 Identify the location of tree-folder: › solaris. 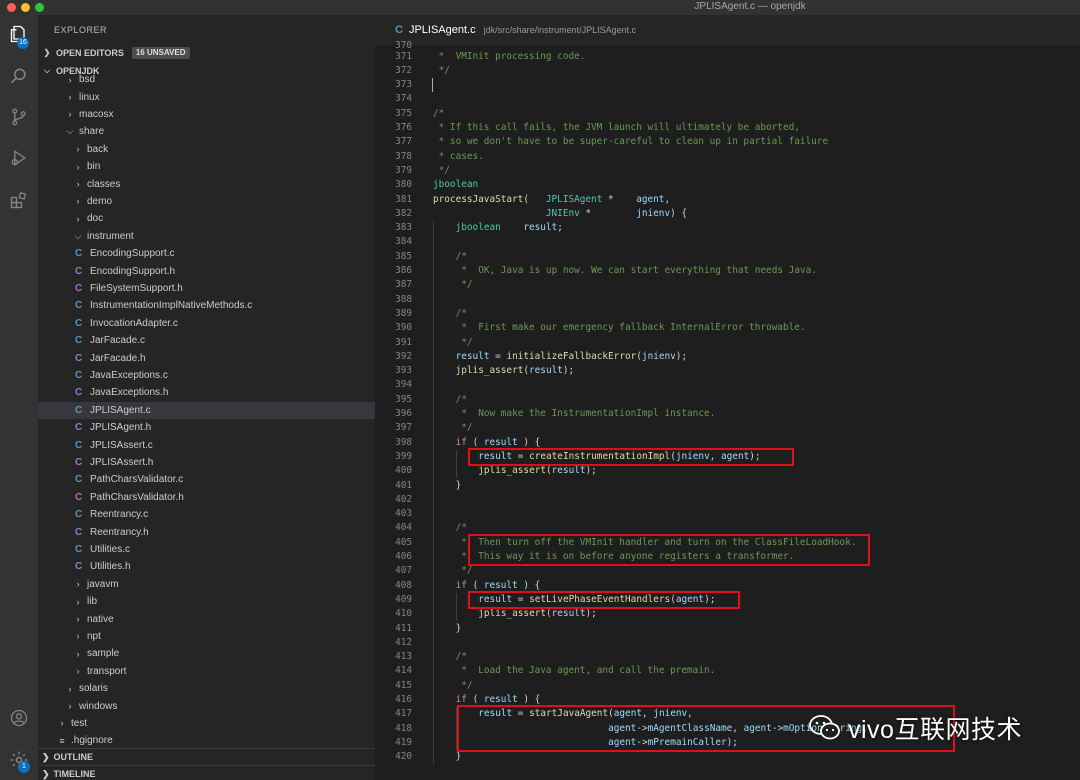
(206, 688).